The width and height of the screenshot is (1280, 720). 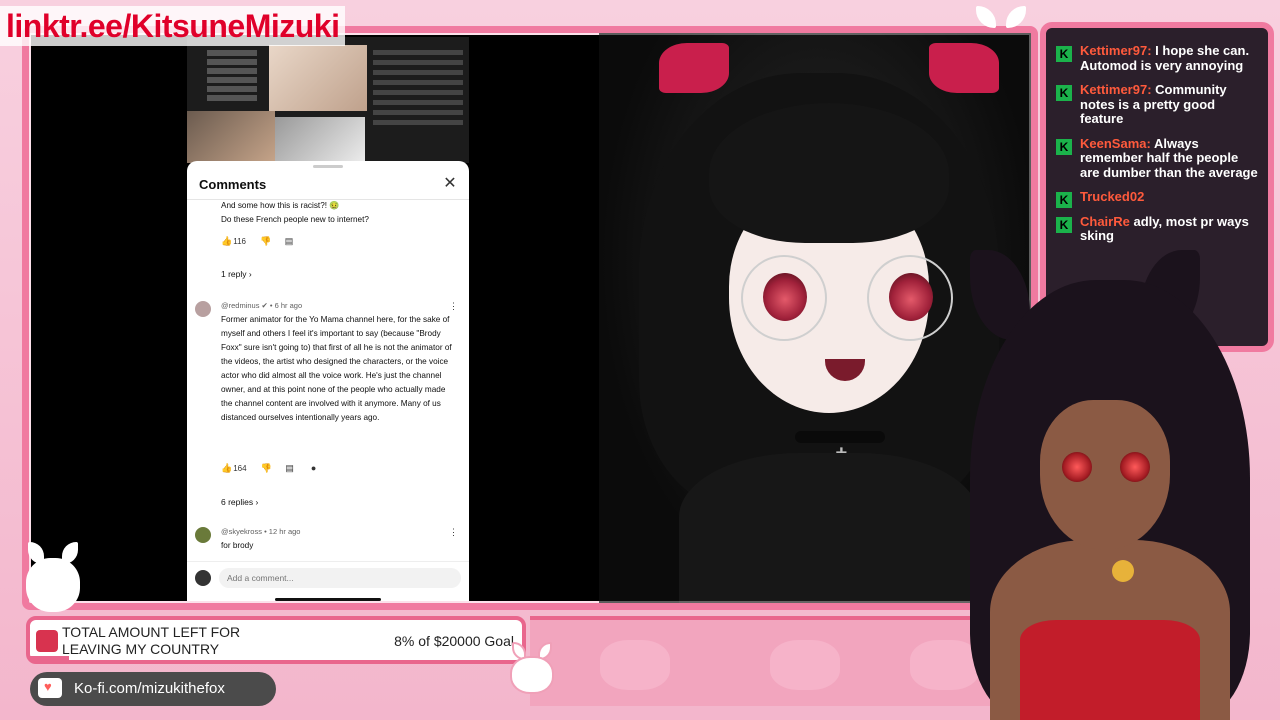 I want to click on add-comment-bar, so click(x=328, y=581).